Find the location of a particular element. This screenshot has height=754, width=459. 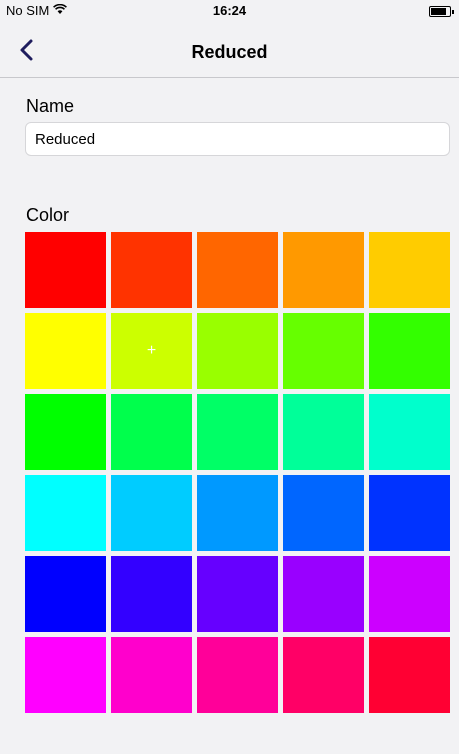

page-title: Reduced is located at coordinates (229, 52).